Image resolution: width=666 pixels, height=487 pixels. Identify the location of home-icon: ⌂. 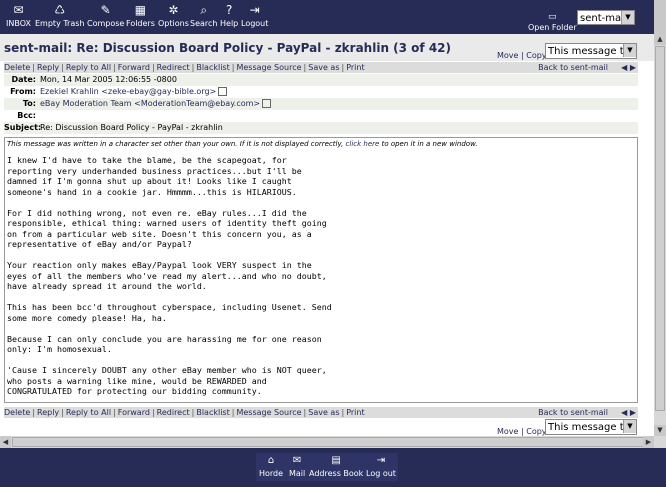
(271, 460).